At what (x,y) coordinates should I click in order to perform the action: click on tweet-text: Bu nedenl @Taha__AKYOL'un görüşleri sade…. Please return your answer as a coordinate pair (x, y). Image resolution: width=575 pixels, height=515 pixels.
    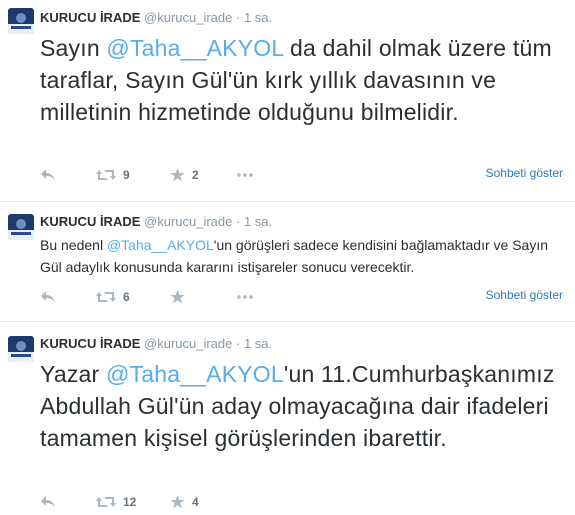
    Looking at the image, I should click on (305, 256).